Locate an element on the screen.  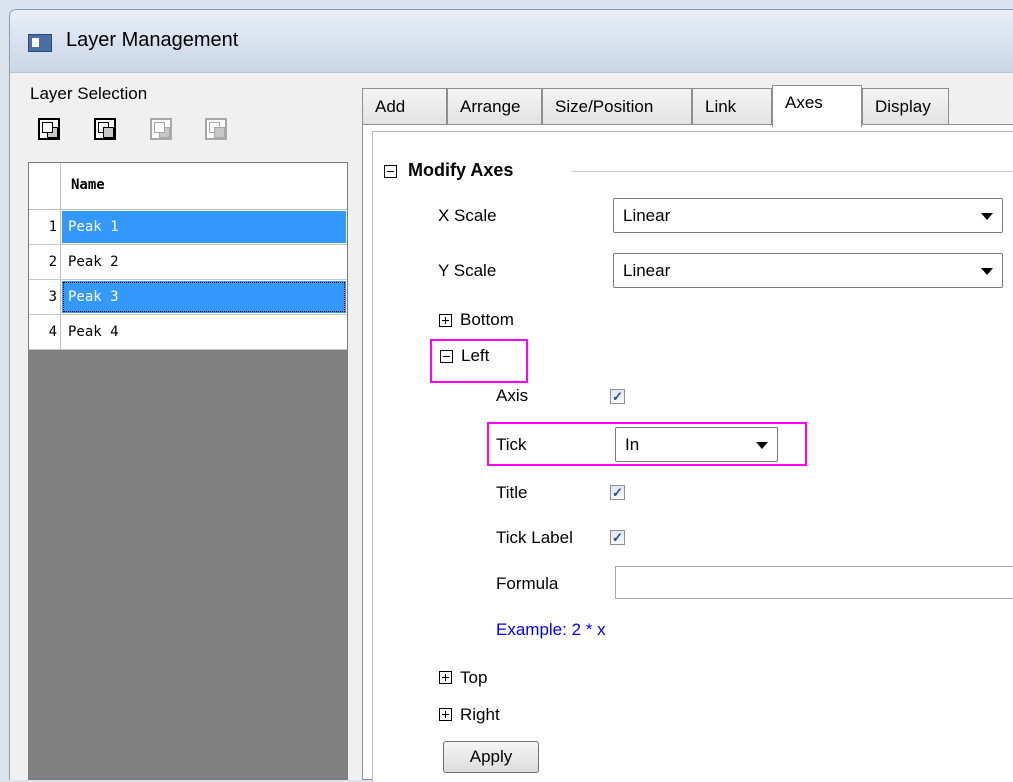
x-scale-value: Linear is located at coordinates (647, 215).